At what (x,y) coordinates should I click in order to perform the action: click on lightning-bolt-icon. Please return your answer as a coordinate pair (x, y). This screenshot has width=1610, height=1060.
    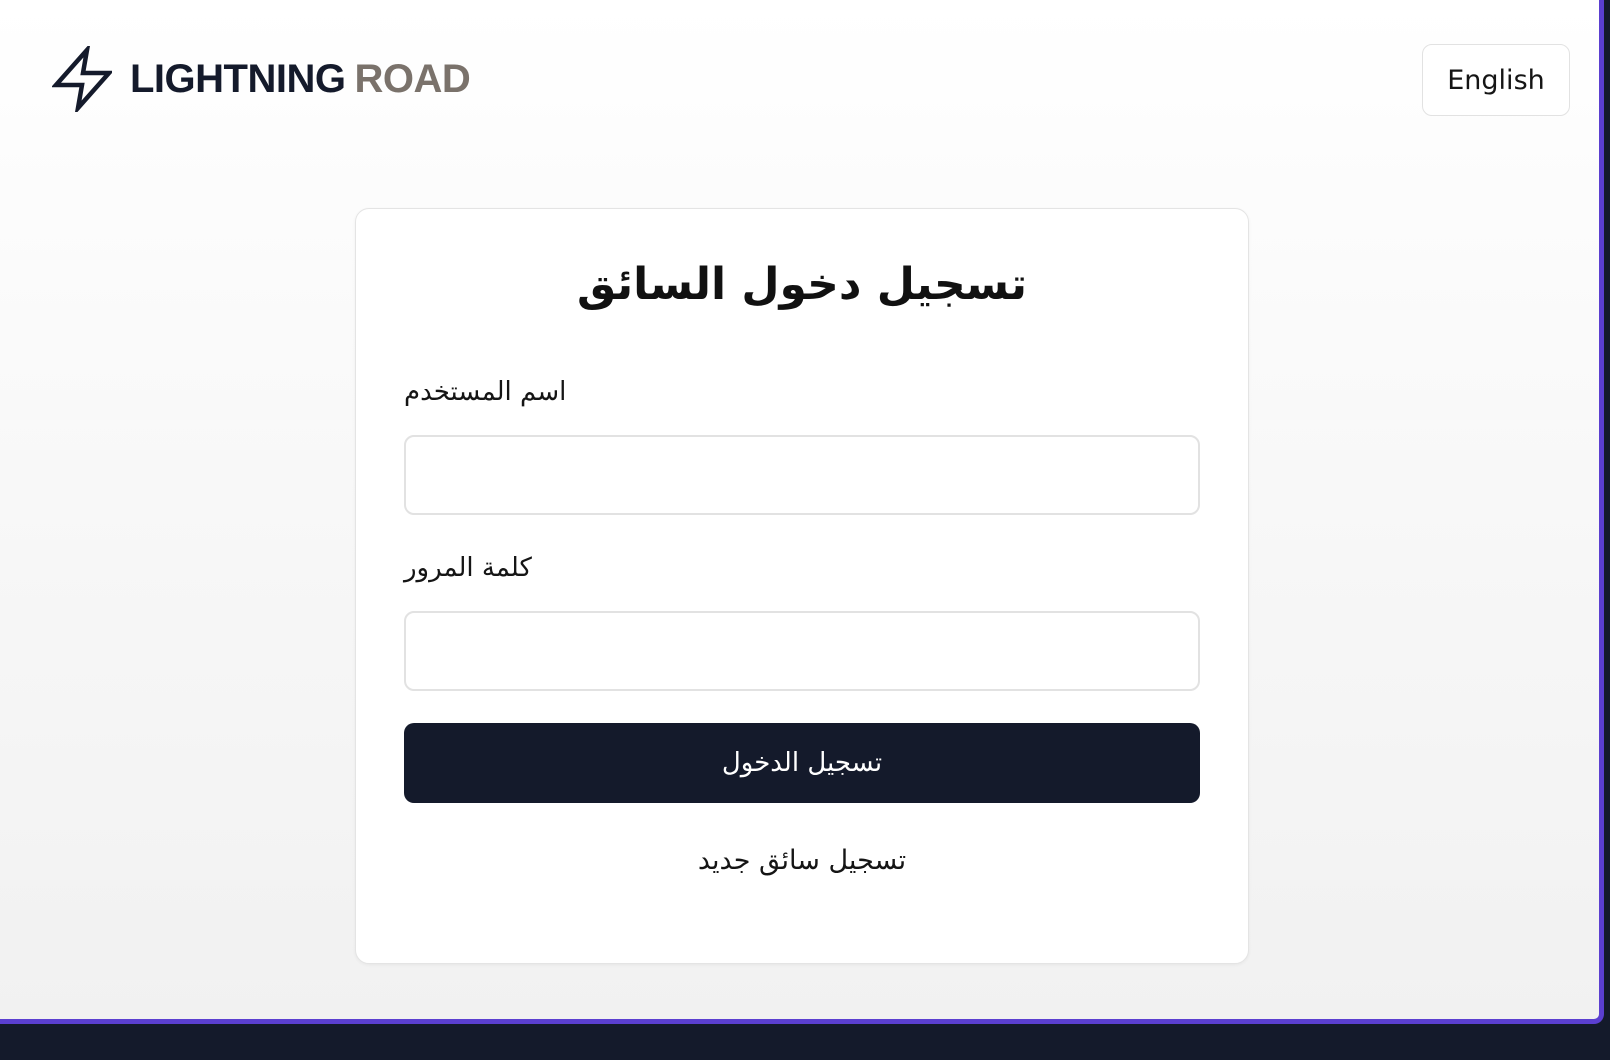
    Looking at the image, I should click on (82, 79).